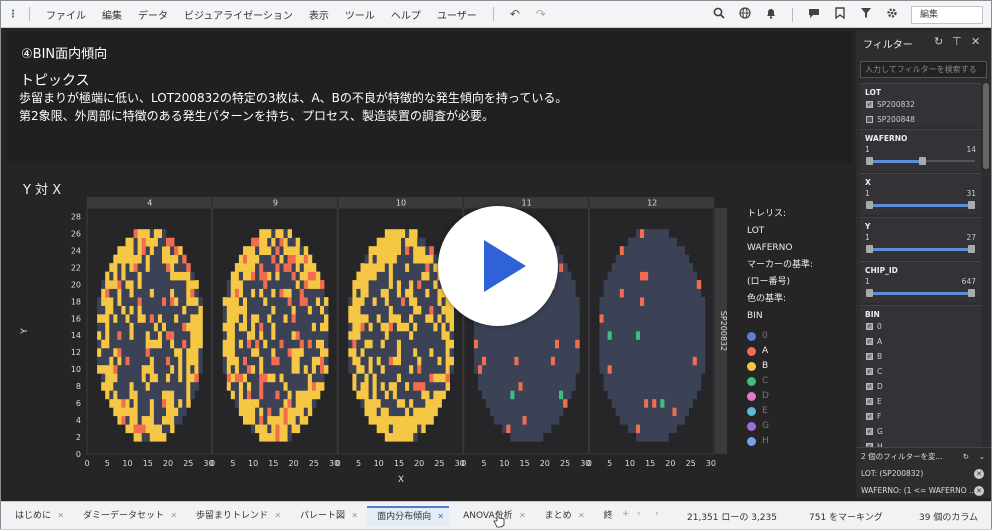 This screenshot has width=992, height=530. What do you see at coordinates (780, 411) in the screenshot?
I see `legend-bin-E: E` at bounding box center [780, 411].